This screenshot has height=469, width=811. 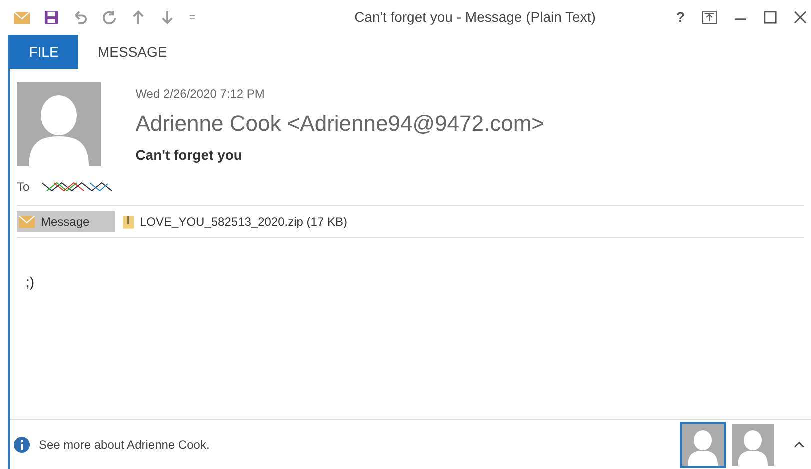 I want to click on attachment-item: LOVE_YOU_582513_2020.zip (17 KB), so click(x=234, y=221).